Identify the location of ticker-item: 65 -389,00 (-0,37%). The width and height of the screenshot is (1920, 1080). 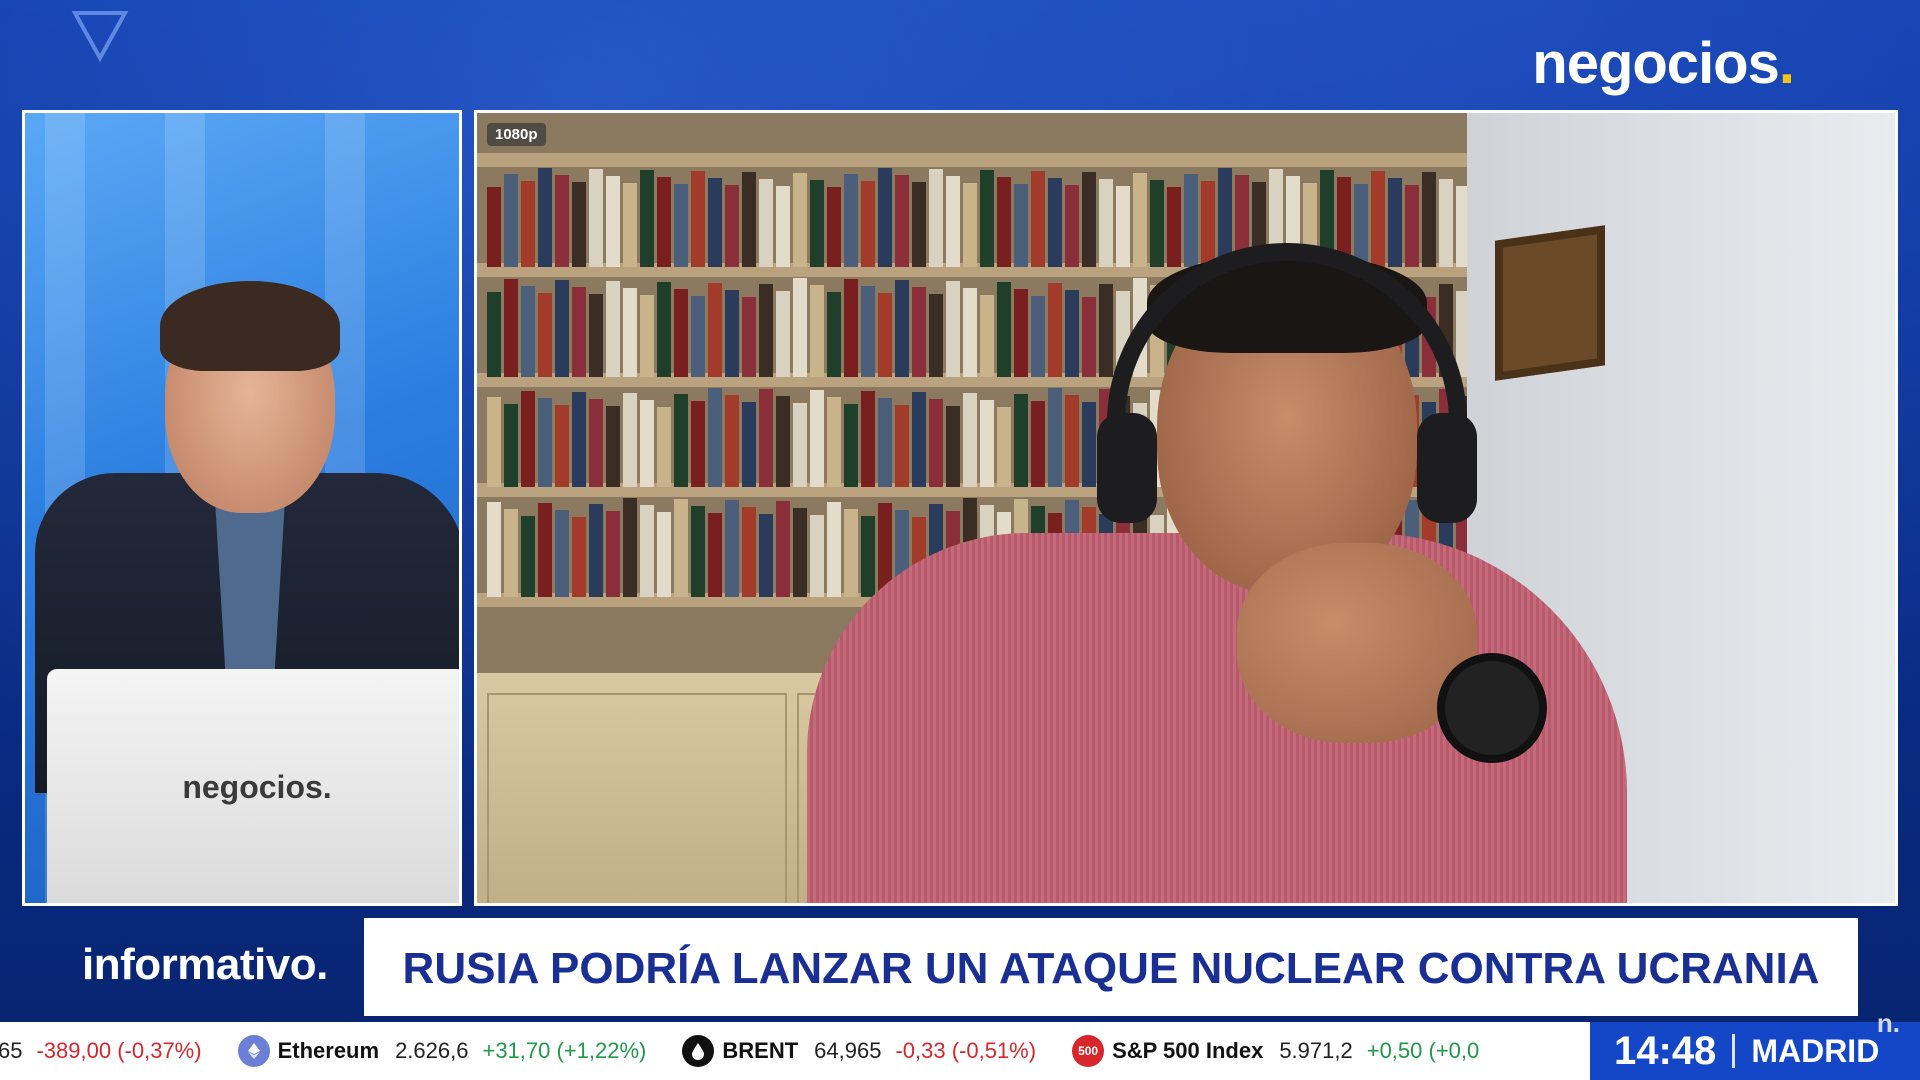
(101, 1051).